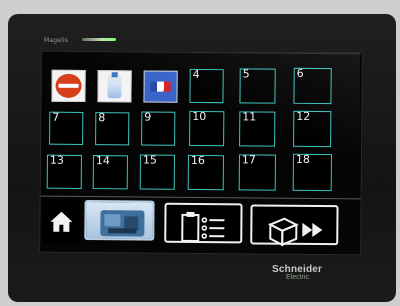 The image size is (400, 306). Describe the element at coordinates (207, 128) in the screenshot. I see `grid-cell-10: 10` at that location.